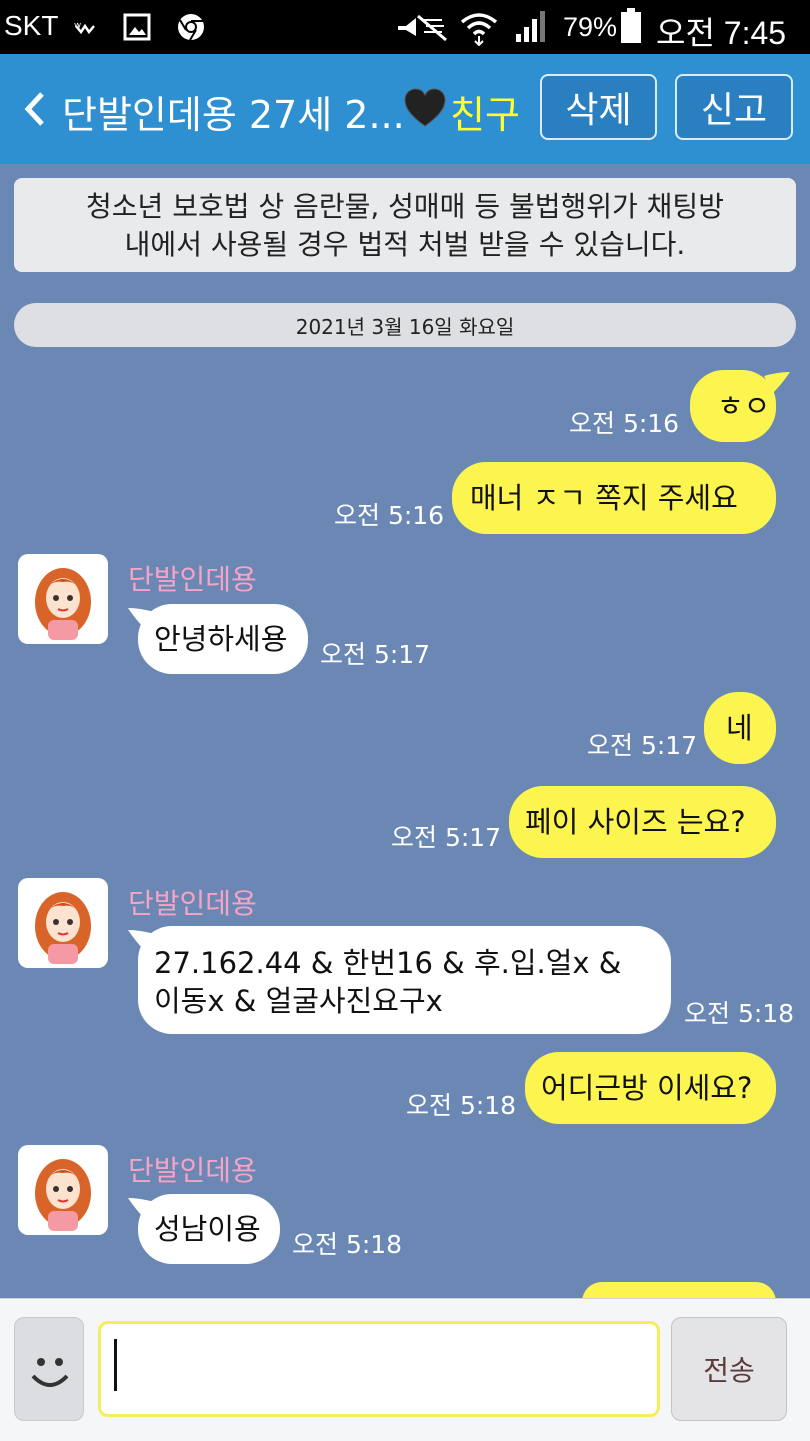  Describe the element at coordinates (734, 107) in the screenshot. I see `report-button: 신고` at that location.